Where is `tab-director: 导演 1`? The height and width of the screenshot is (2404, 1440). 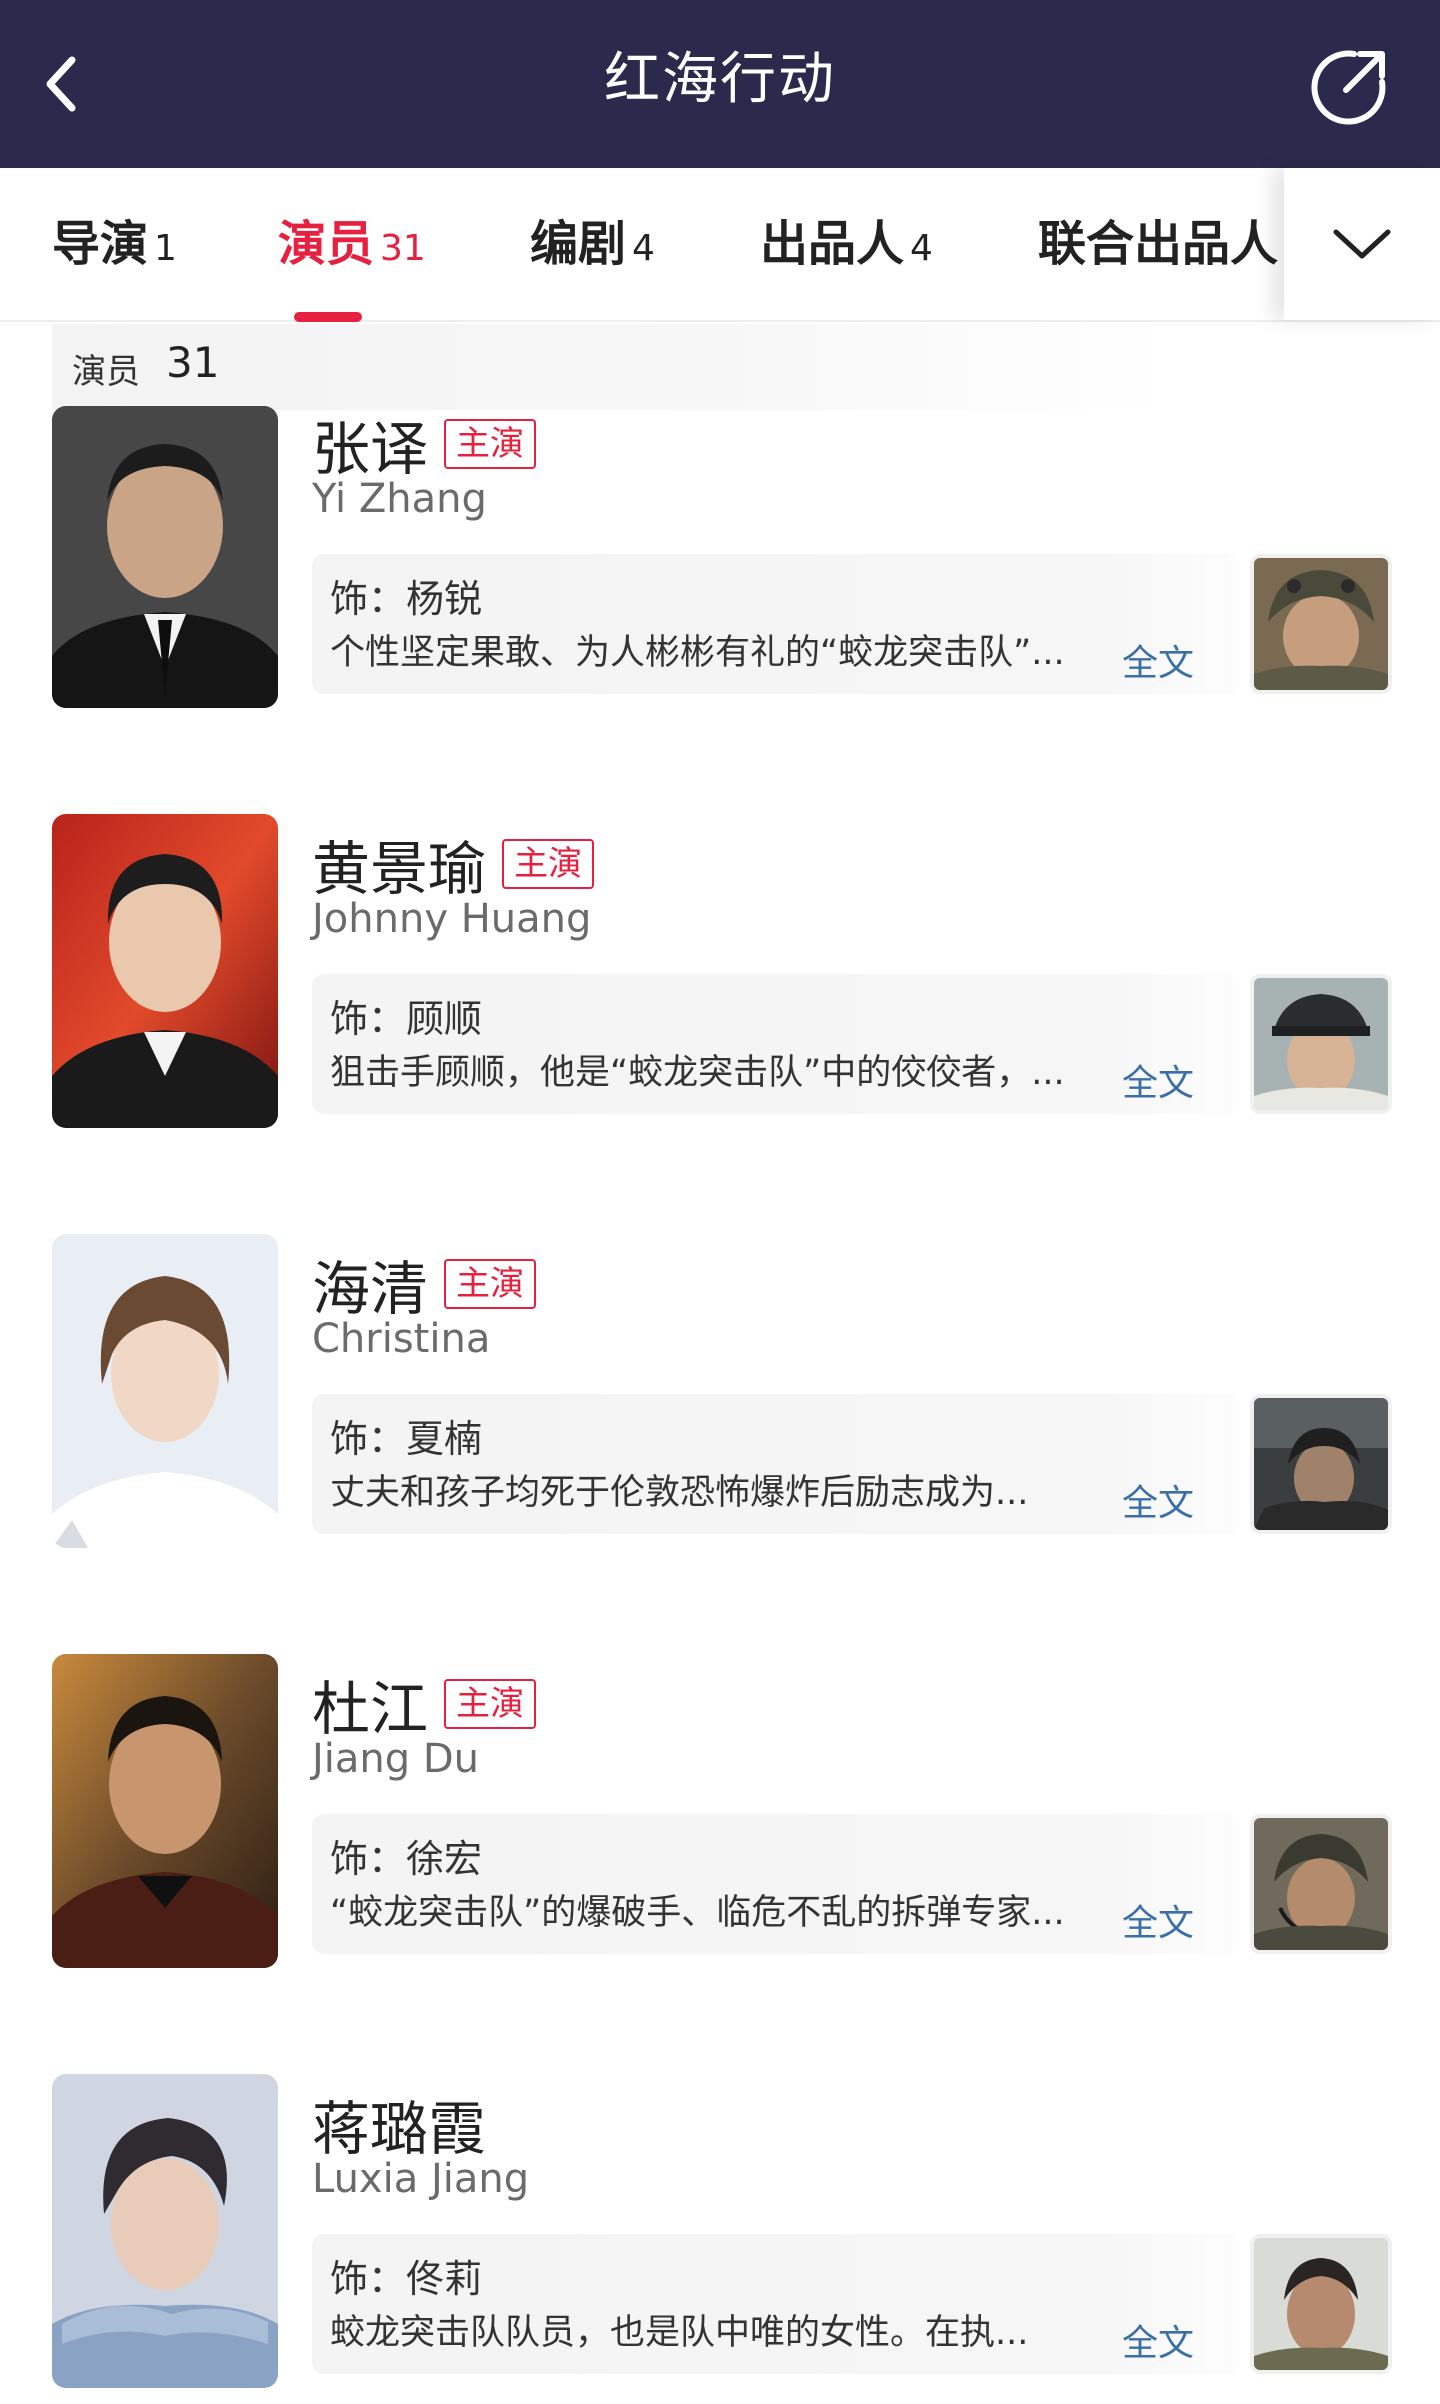
tab-director: 导演 1 is located at coordinates (114, 249).